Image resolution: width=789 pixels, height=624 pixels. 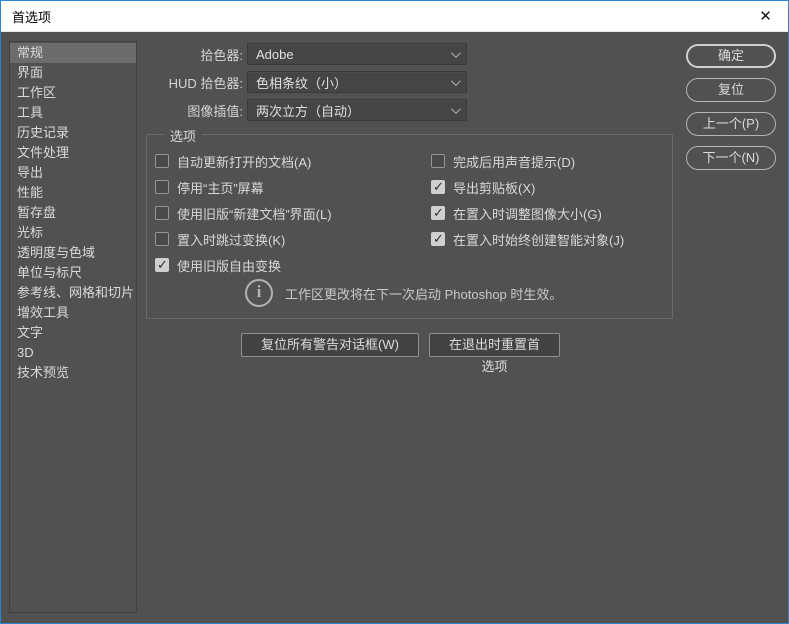 I want to click on titlebar: 首选项 ✕, so click(x=394, y=16).